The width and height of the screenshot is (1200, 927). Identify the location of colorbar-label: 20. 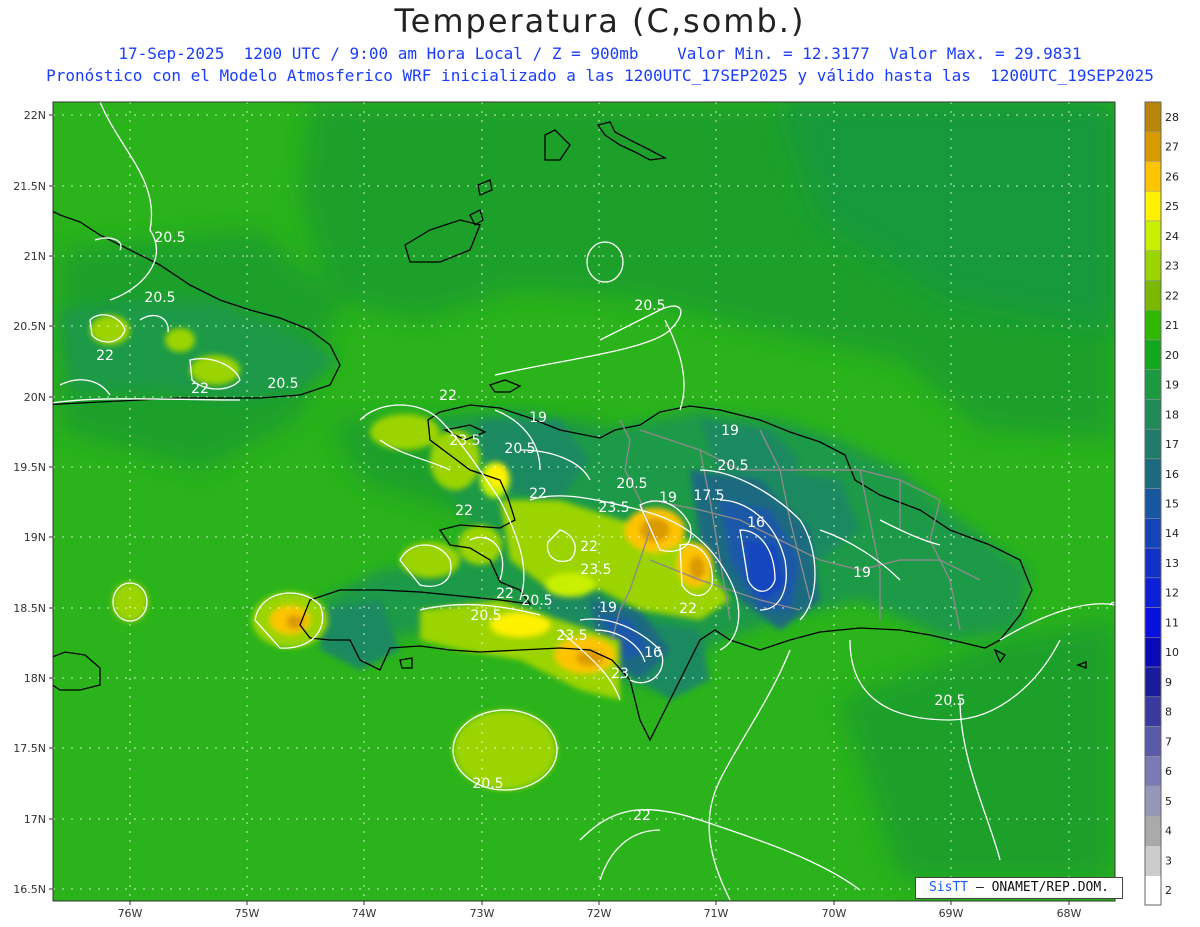
(1172, 355).